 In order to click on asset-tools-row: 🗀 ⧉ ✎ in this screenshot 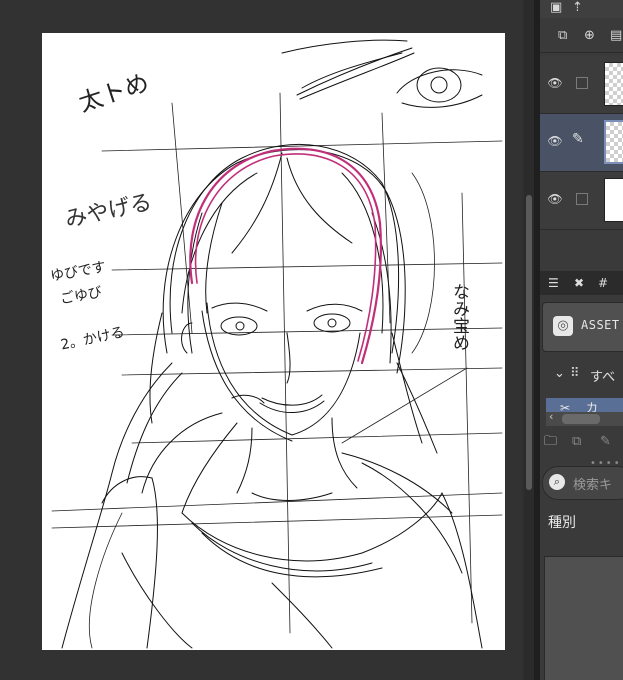, I will do `click(581, 443)`.